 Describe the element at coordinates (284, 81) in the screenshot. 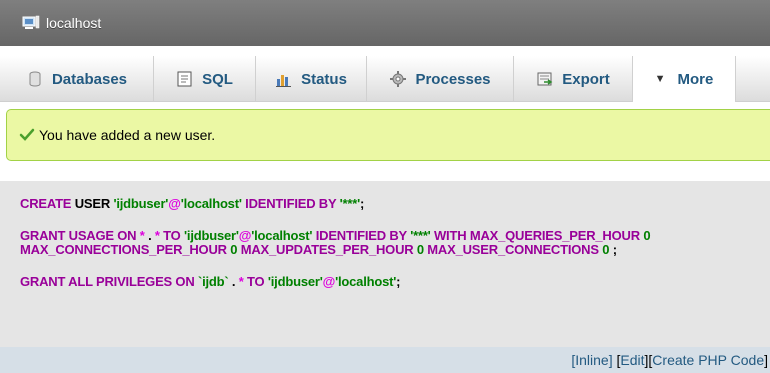

I see `status-chart-icon` at that location.